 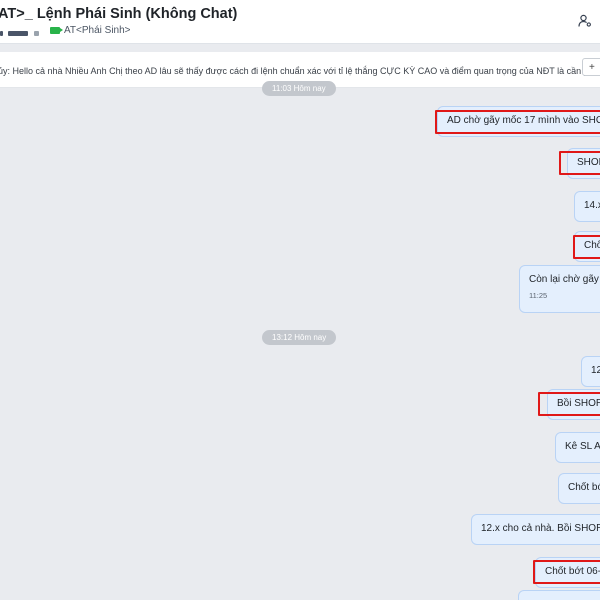 What do you see at coordinates (119, 14) in the screenshot?
I see `conversation-title: AT>_ Lệnh Phái Sinh (Không Chat)` at bounding box center [119, 14].